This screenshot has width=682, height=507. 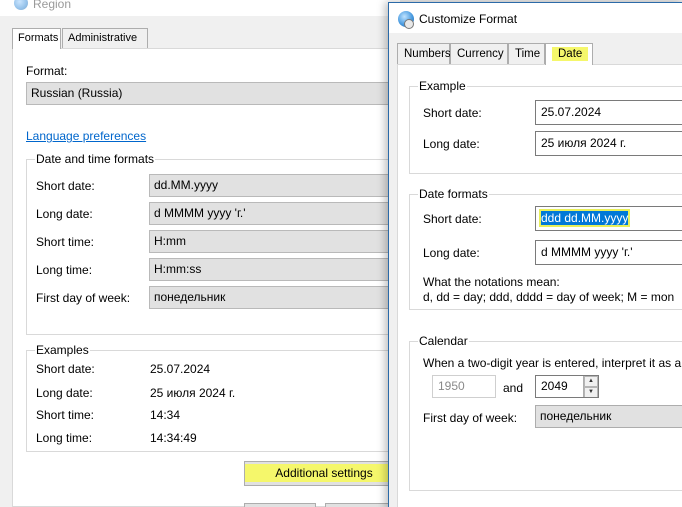 I want to click on example-long-time-value: 14:34:49, so click(x=173, y=438).